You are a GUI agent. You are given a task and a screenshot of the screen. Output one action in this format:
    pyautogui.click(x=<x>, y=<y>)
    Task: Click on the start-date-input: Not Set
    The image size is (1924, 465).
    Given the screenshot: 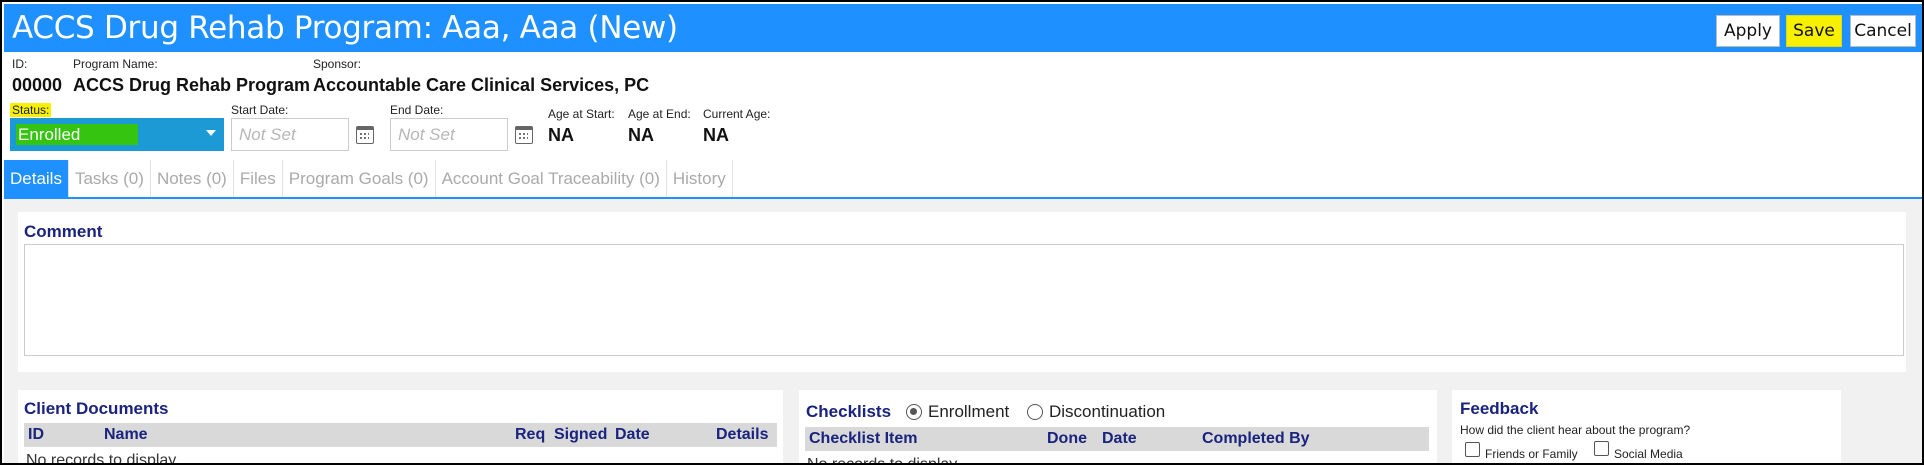 What is the action you would take?
    pyautogui.click(x=290, y=134)
    